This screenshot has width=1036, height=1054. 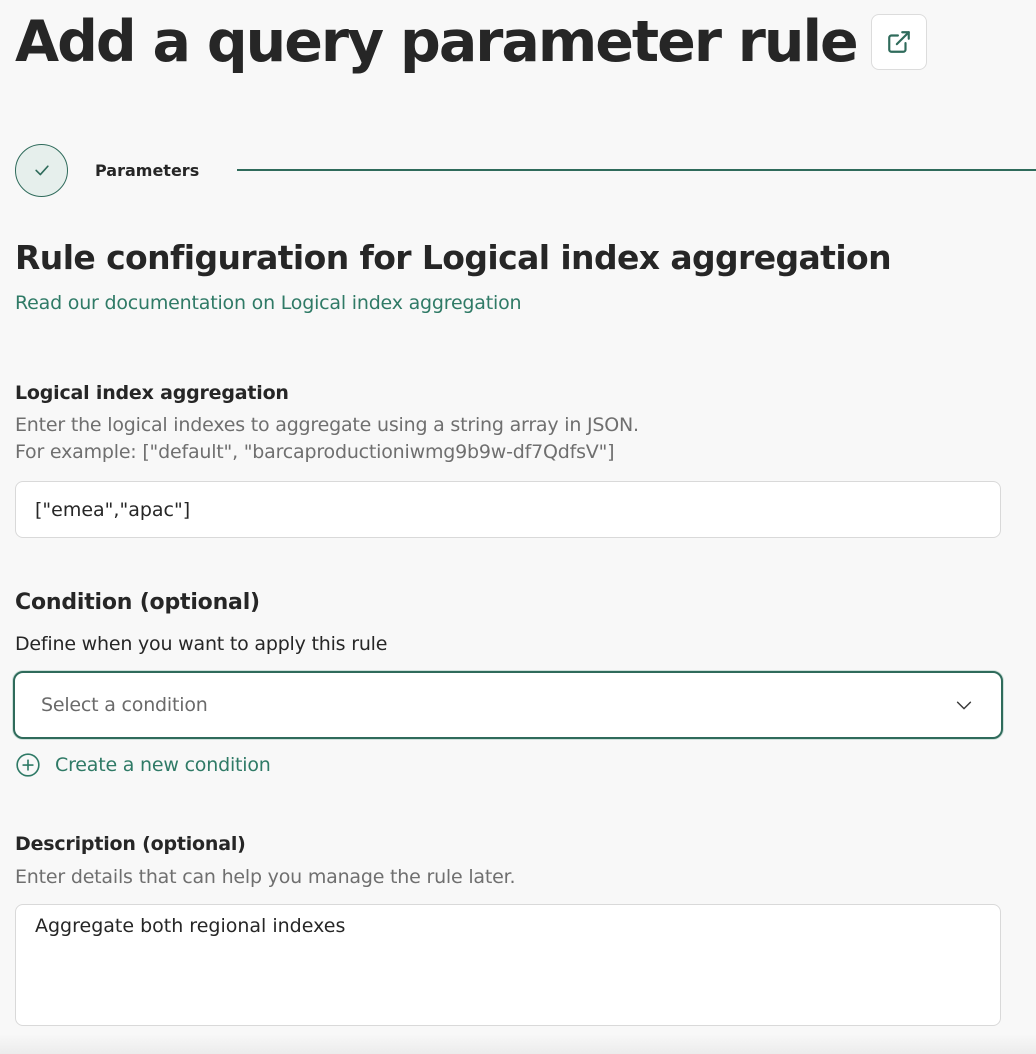 I want to click on chevron-down-icon, so click(x=964, y=705).